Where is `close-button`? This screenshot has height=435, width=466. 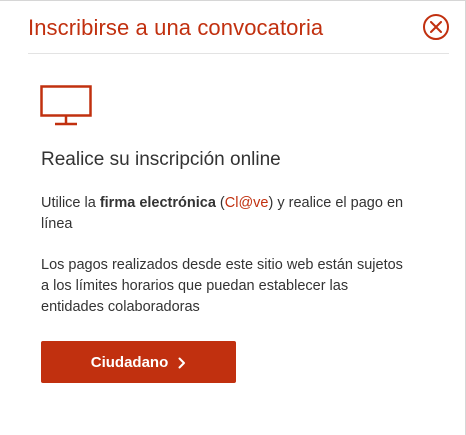
close-button is located at coordinates (436, 27).